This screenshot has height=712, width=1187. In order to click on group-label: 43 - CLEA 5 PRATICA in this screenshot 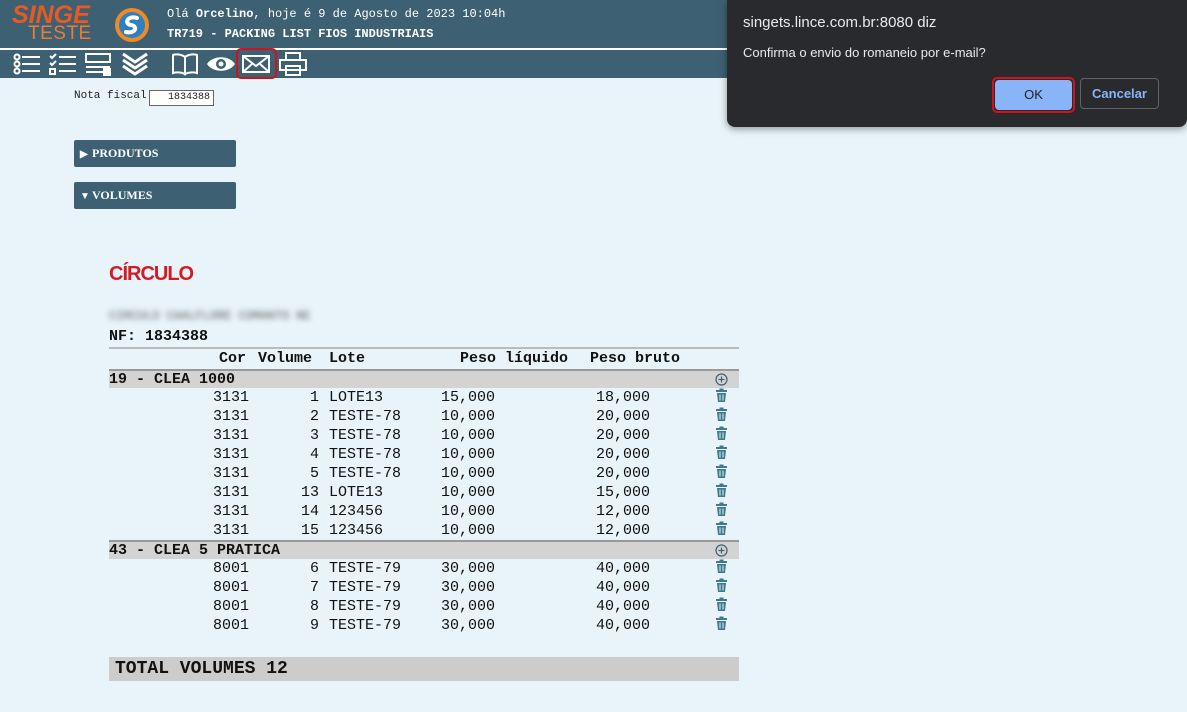, I will do `click(195, 550)`.